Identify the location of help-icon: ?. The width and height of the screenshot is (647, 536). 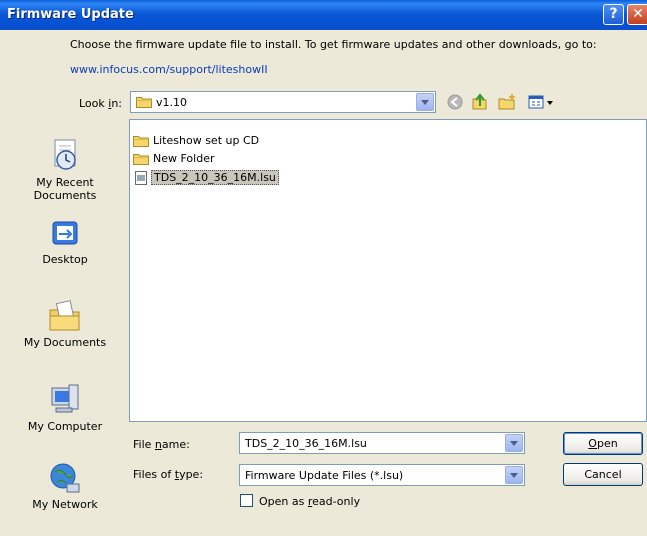
(613, 14).